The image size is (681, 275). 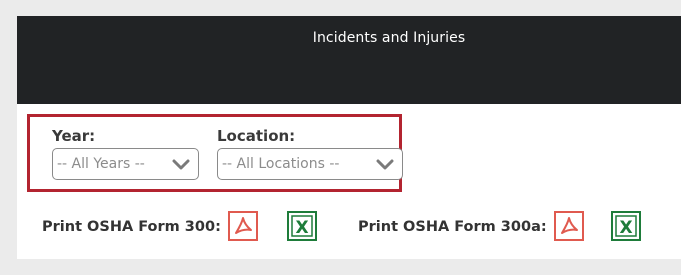 I want to click on location-select: -- All Locations --, so click(x=310, y=164).